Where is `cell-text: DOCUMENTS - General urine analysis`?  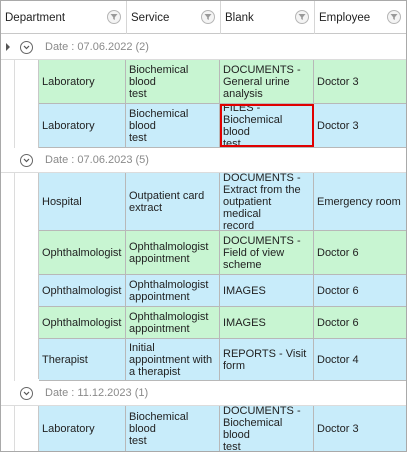
cell-text: DOCUMENTS - General urine analysis is located at coordinates (262, 81).